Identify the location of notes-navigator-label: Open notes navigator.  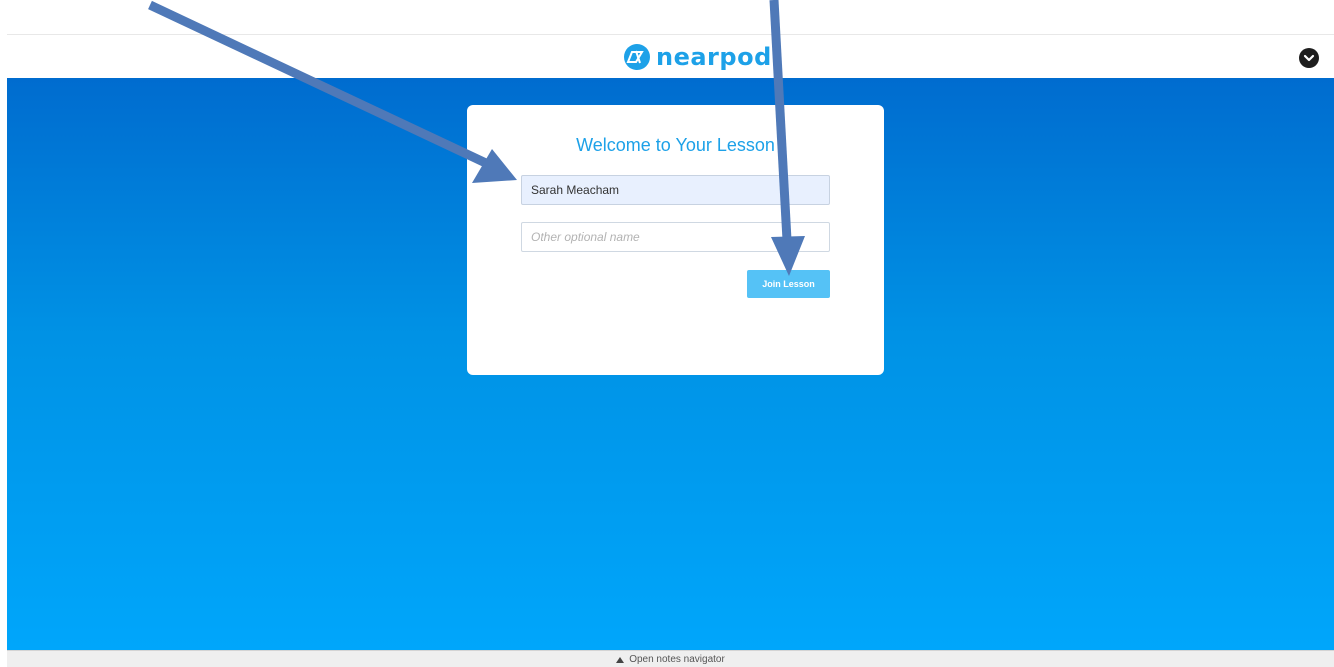
(677, 659).